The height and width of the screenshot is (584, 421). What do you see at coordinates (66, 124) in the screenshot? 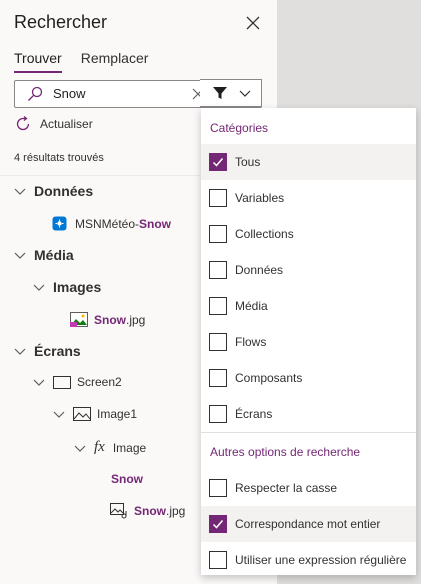
I see `refresh-label: Actualiser` at bounding box center [66, 124].